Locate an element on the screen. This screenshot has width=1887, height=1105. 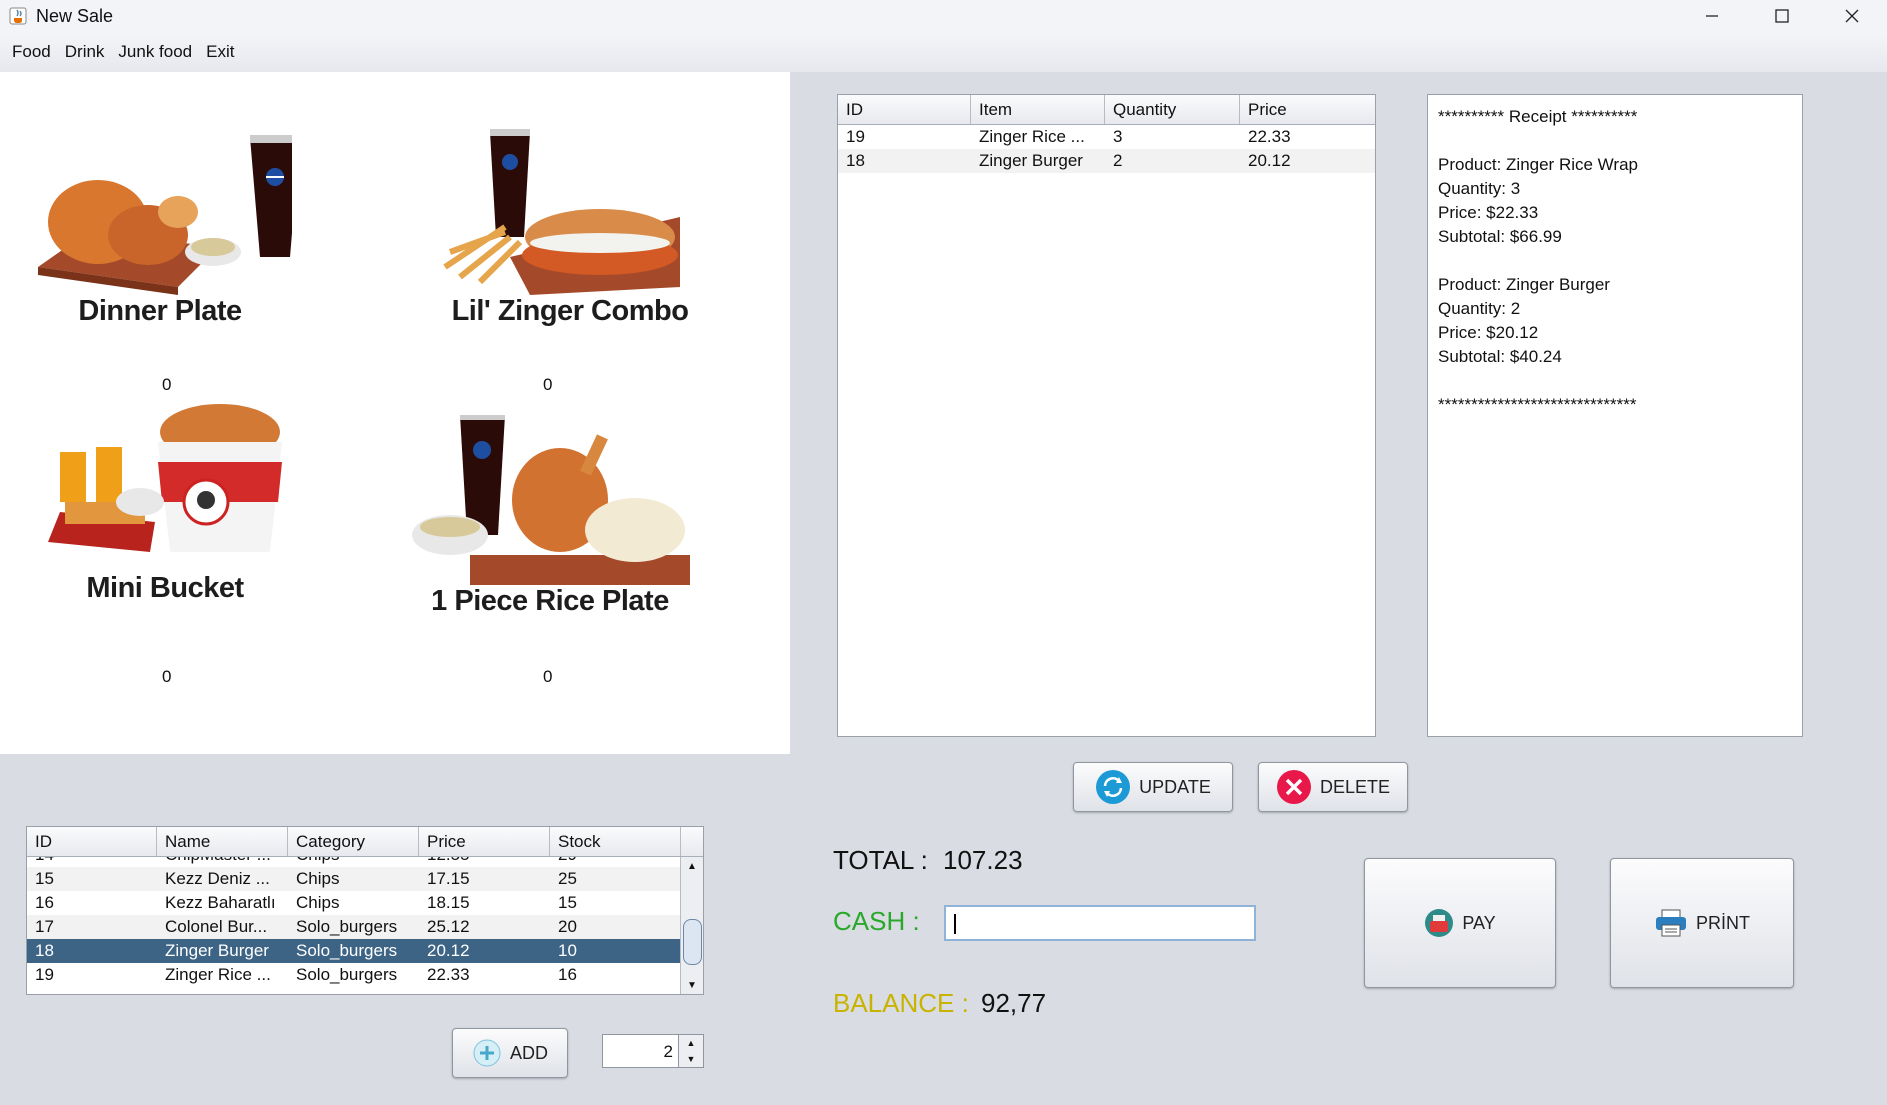
product-name: Mini Bucket is located at coordinates (165, 588).